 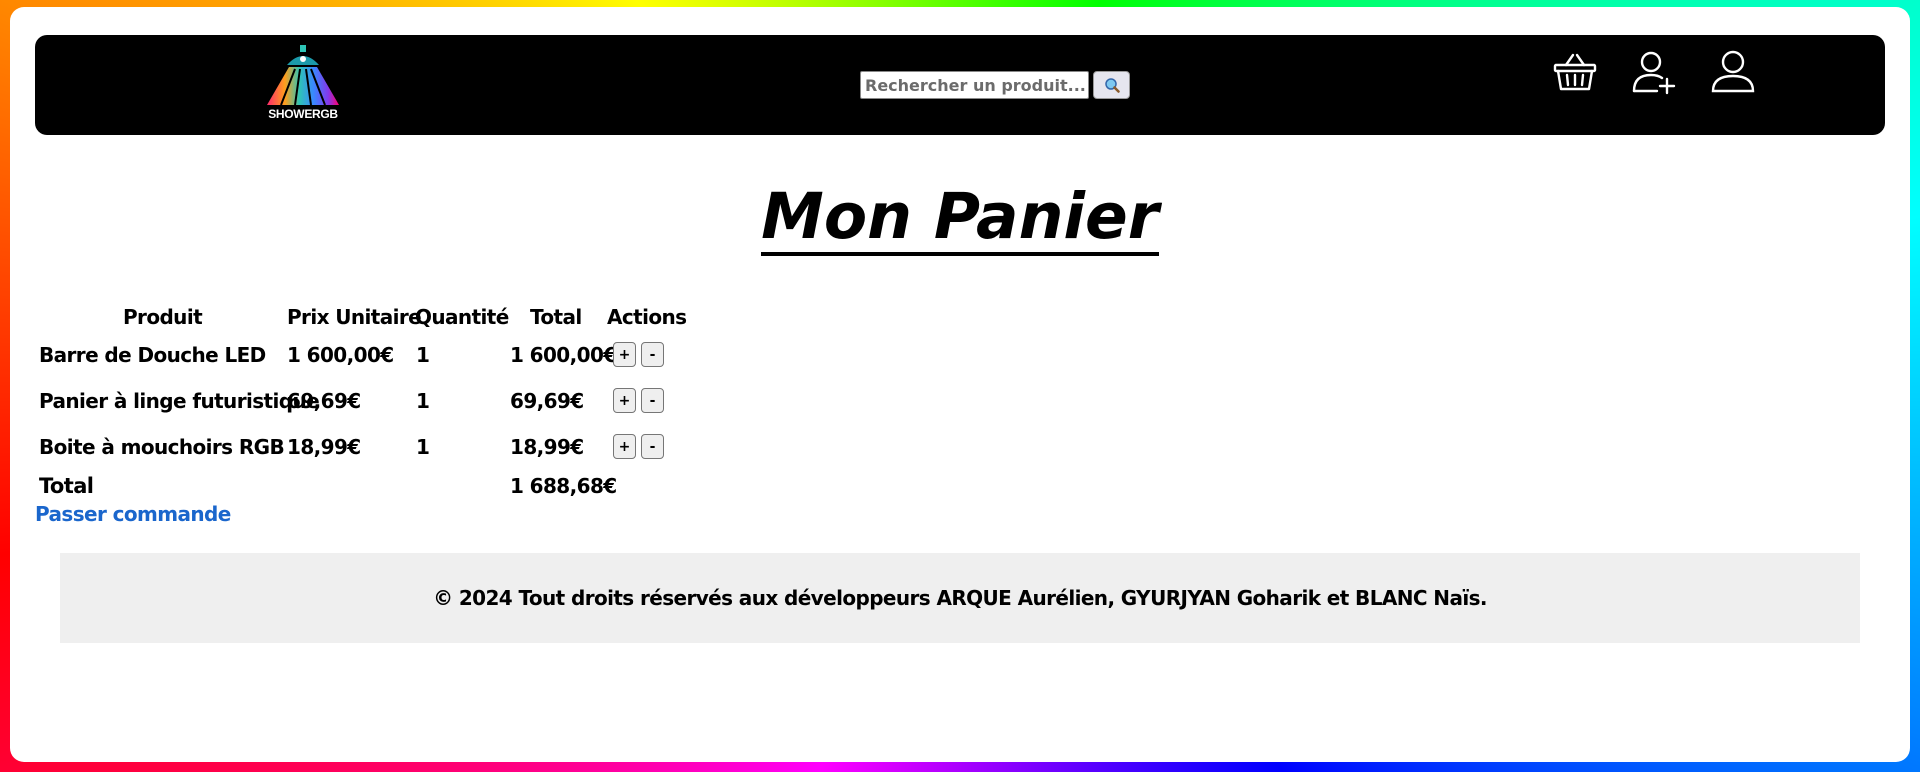 What do you see at coordinates (1654, 72) in the screenshot?
I see `add-user-icon` at bounding box center [1654, 72].